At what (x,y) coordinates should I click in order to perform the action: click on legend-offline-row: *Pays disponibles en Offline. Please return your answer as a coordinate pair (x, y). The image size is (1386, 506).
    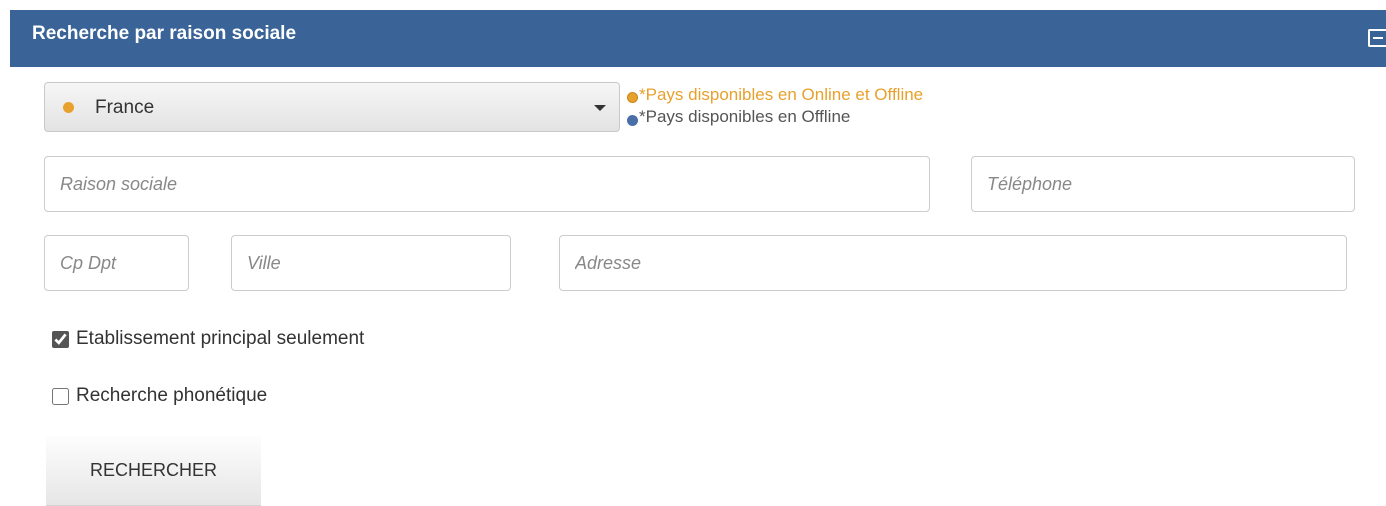
    Looking at the image, I should click on (775, 117).